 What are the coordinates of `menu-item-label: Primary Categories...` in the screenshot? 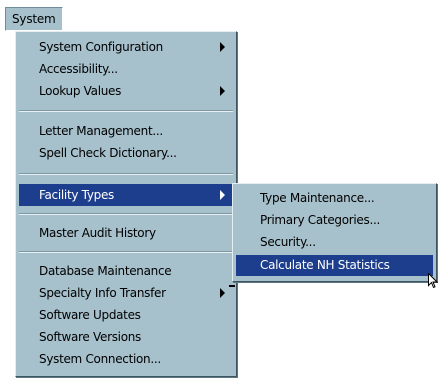 It's located at (320, 220).